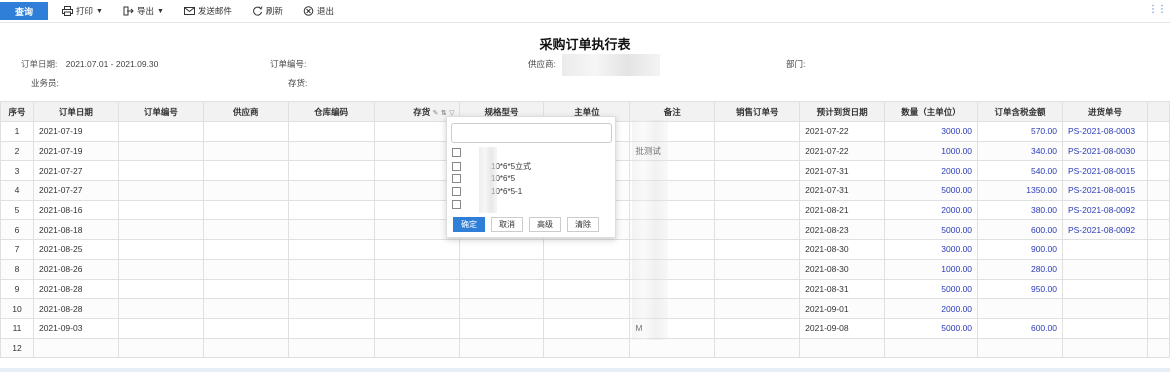  I want to click on cell-note, so click(672, 348).